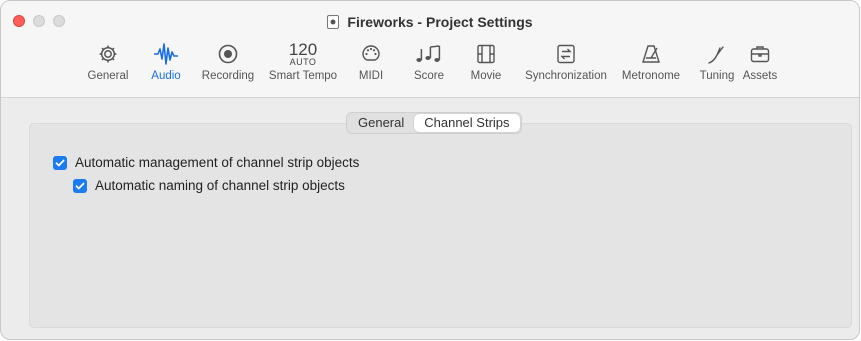  Describe the element at coordinates (651, 54) in the screenshot. I see `metronome-icon` at that location.